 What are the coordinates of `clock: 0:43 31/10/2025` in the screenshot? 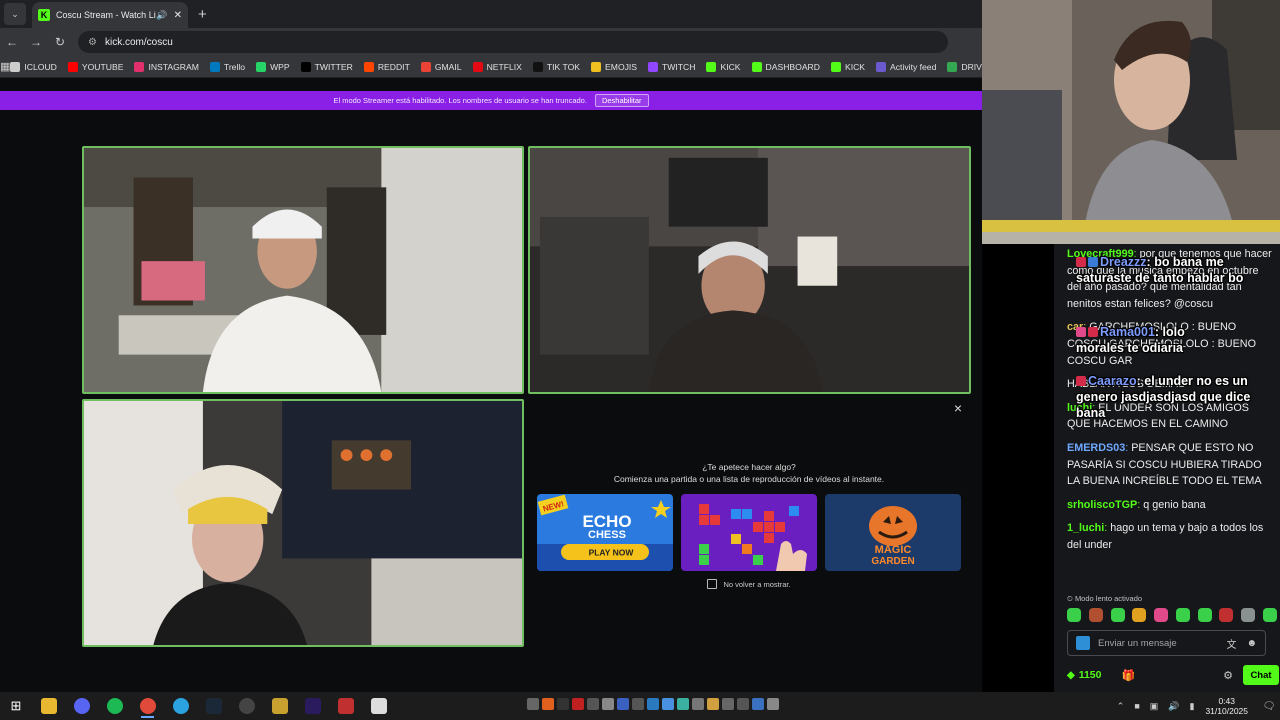 It's located at (1226, 706).